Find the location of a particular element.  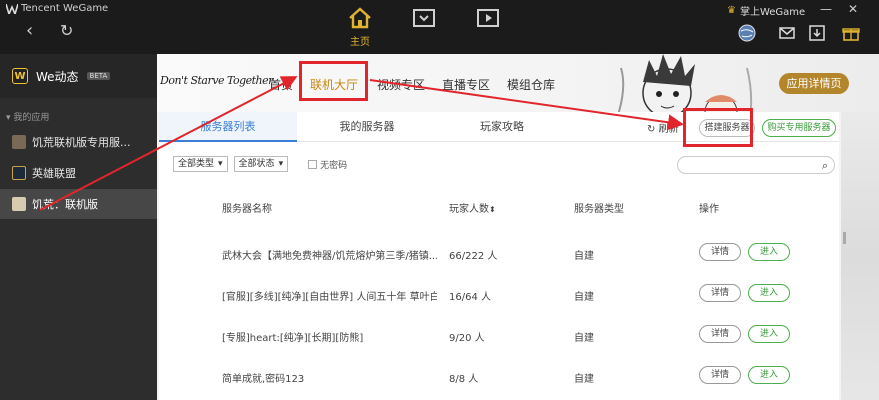

no-password-label: 无密码 is located at coordinates (334, 165).